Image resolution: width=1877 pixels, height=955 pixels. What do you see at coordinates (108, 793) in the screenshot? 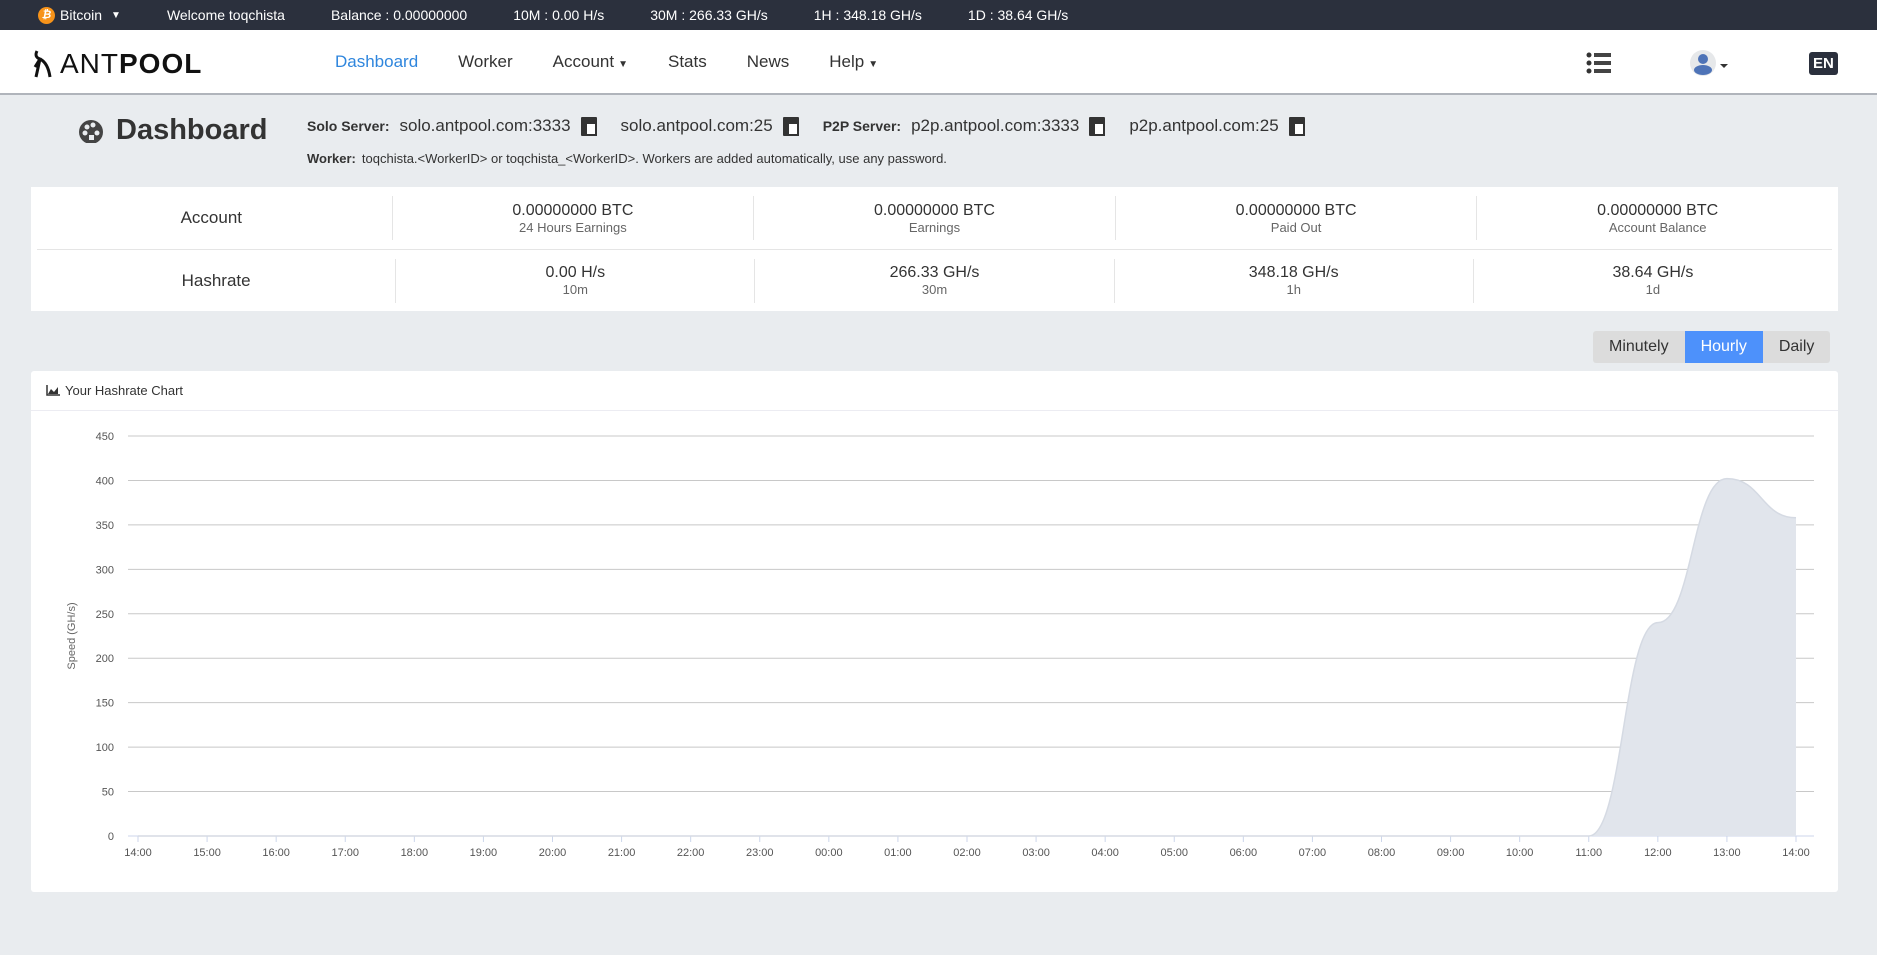
I see `y-tick-label: 50` at bounding box center [108, 793].